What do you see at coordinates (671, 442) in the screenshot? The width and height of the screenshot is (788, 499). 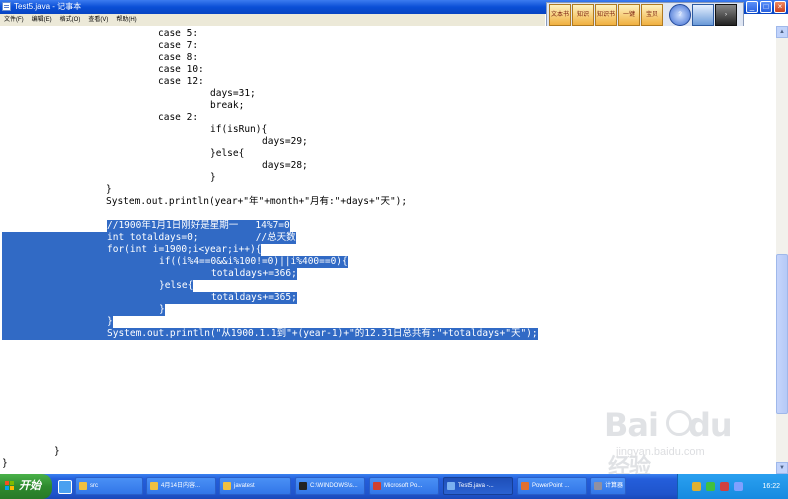 I see `baidu-watermark: Bai du经验 jingyan.baidu.com` at bounding box center [671, 442].